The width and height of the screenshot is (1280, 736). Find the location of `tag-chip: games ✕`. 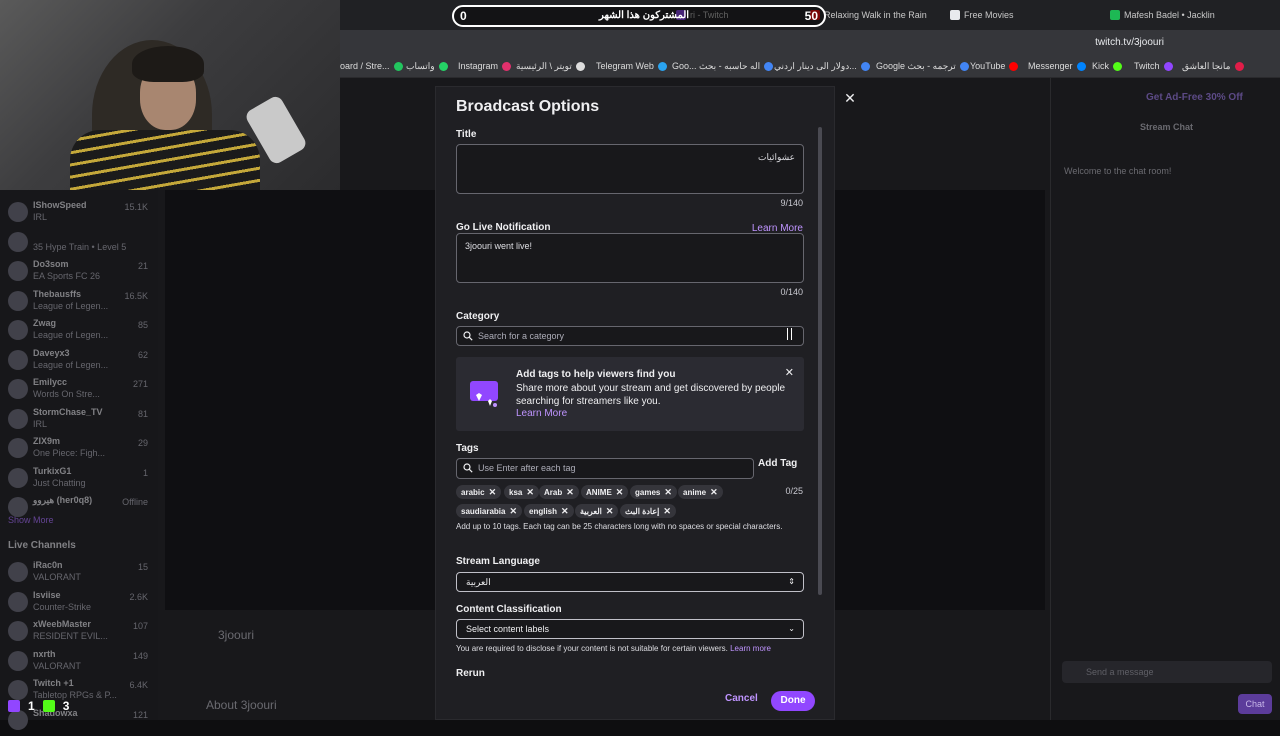

tag-chip: games ✕ is located at coordinates (653, 492).